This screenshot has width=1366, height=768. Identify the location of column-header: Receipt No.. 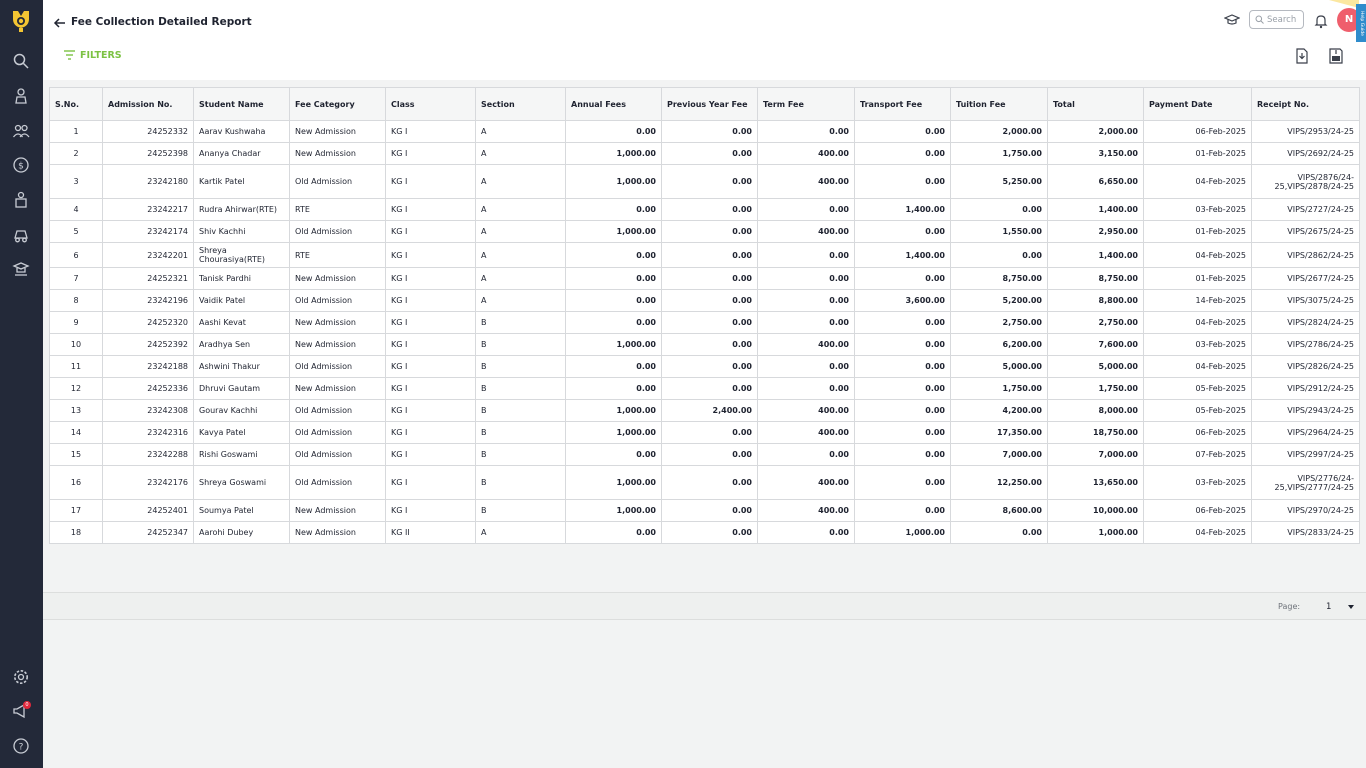
(1305, 104).